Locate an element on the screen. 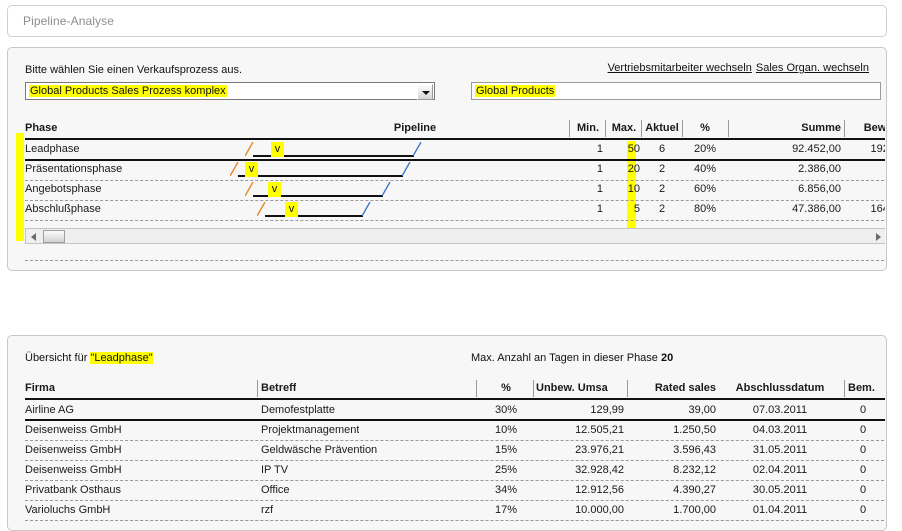 The image size is (902, 531). overview-title: Übersicht für "Leadphase" is located at coordinates (89, 358).